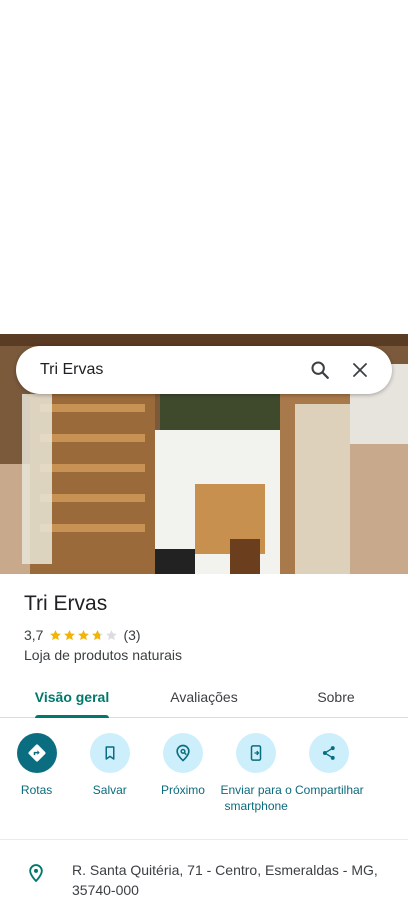 The image size is (408, 908). I want to click on tab-about: Sobre, so click(336, 696).